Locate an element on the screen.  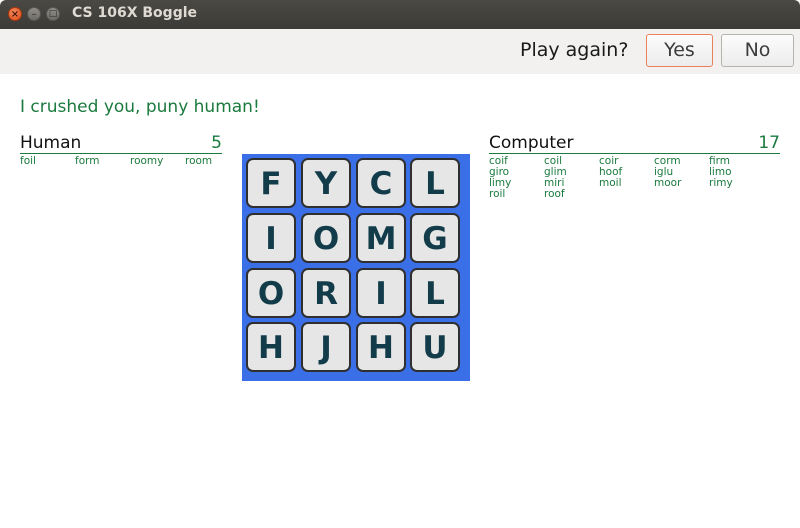
word-item: roil is located at coordinates (497, 194).